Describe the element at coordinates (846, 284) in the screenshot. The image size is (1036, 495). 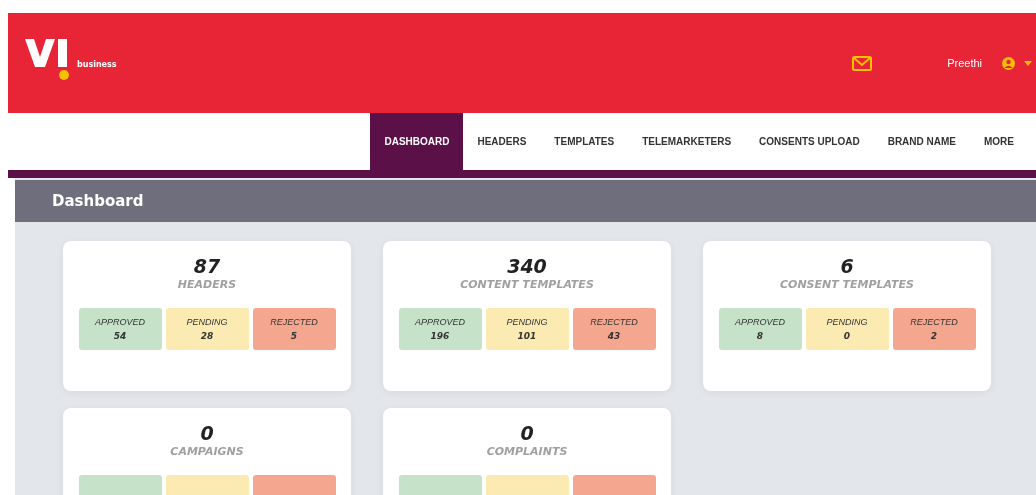
I see `card-title: CONSENT TEMPLATES` at that location.